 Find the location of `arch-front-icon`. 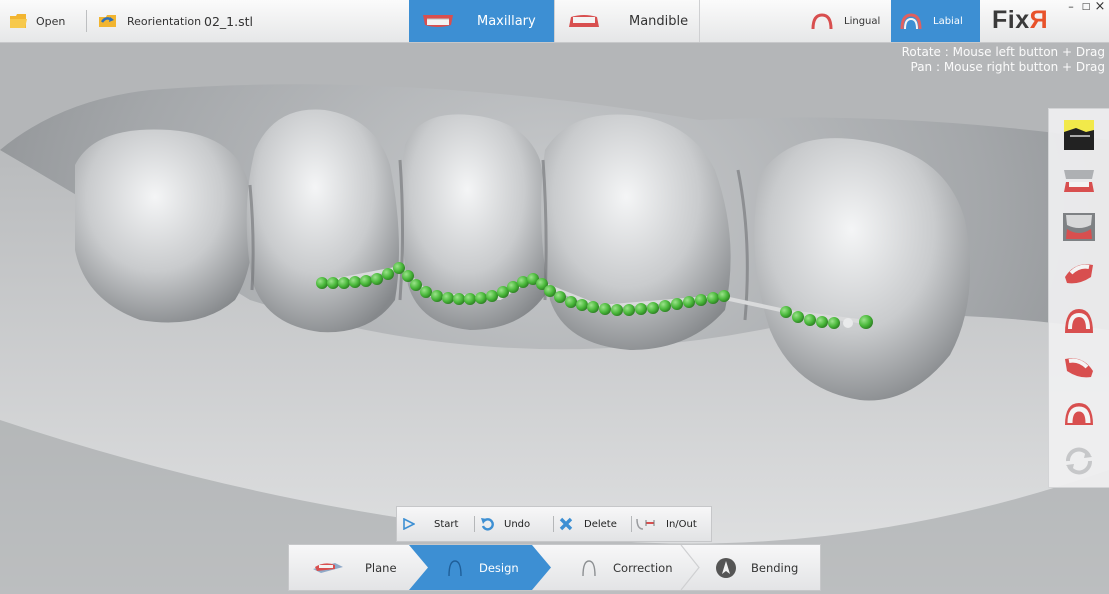

arch-front-icon is located at coordinates (1079, 227).